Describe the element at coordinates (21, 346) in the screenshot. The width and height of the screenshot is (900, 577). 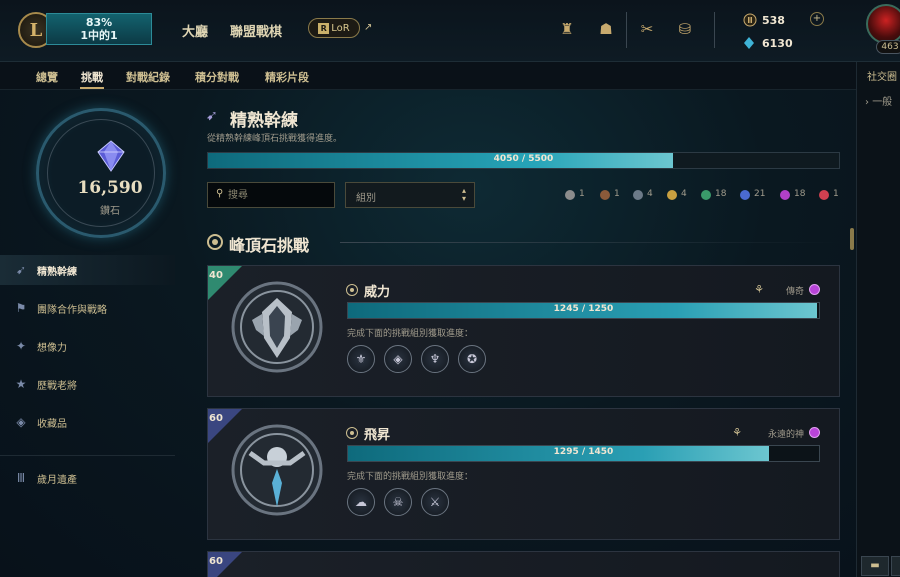
I see `star-swirl-icon: ✦` at that location.